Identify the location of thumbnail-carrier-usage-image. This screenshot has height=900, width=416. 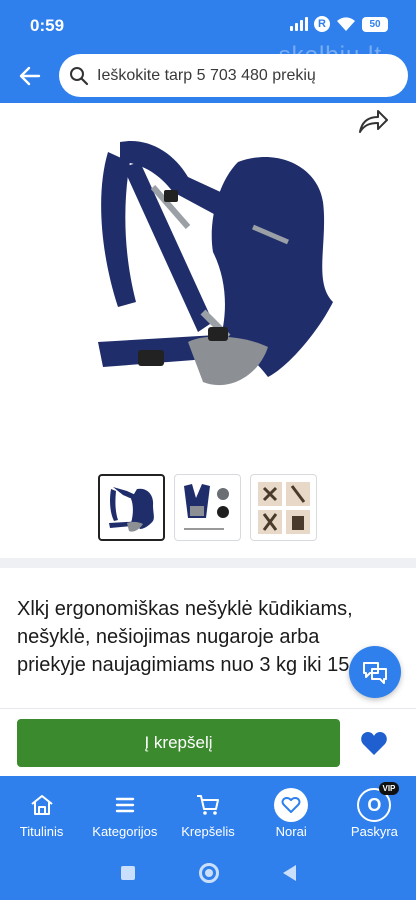
(283, 507).